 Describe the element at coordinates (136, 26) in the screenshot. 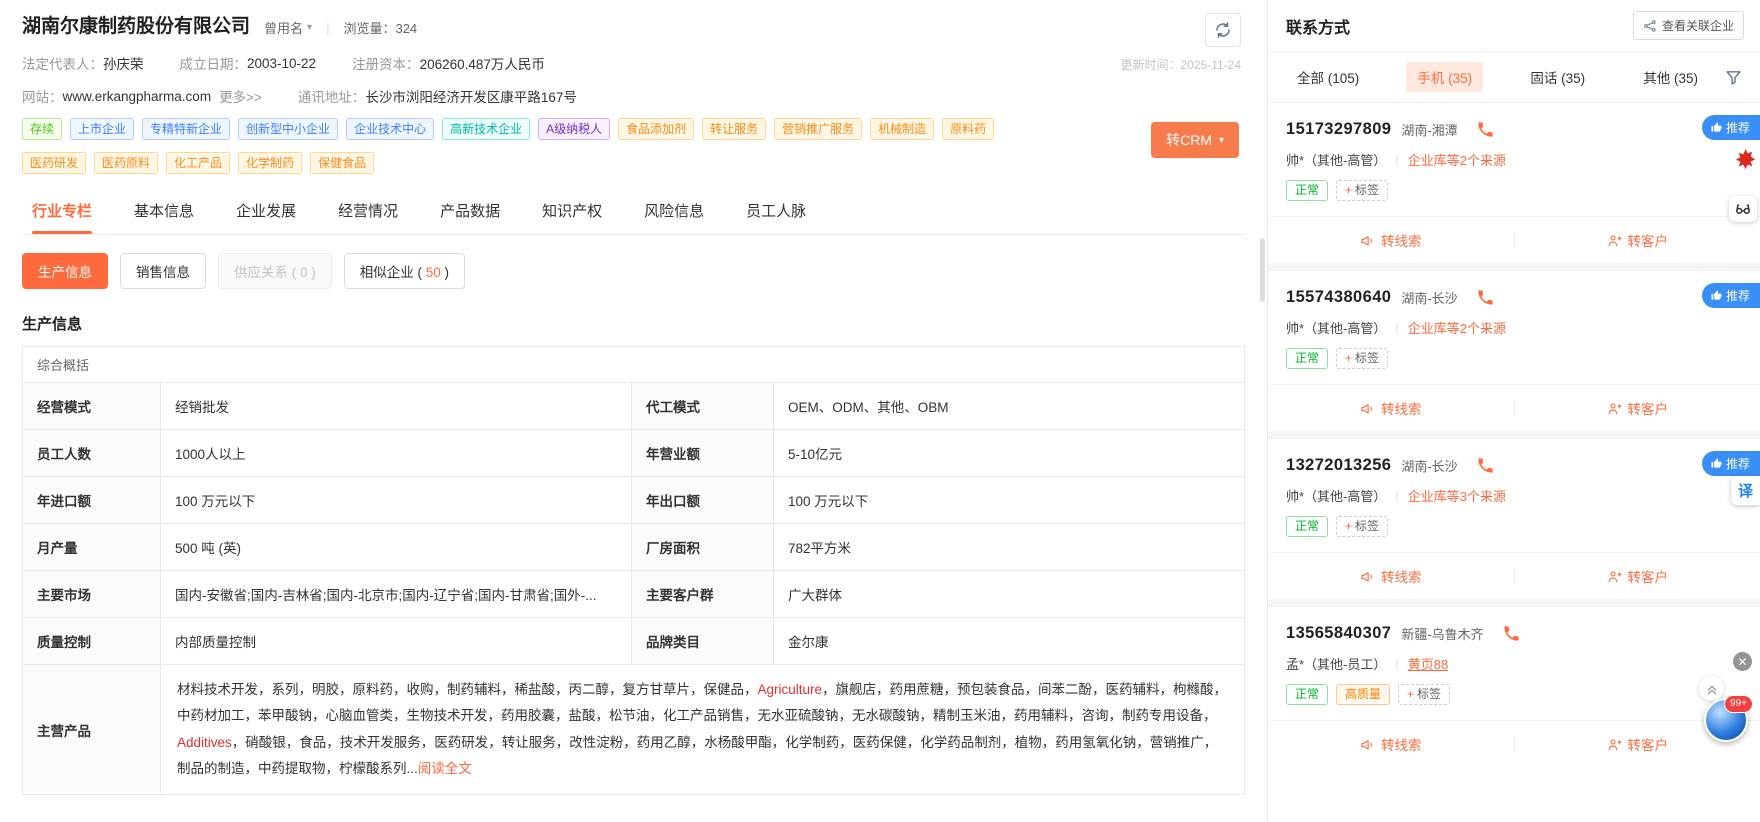

I see `company-name: 湖南尔康制药股份有限公司` at that location.